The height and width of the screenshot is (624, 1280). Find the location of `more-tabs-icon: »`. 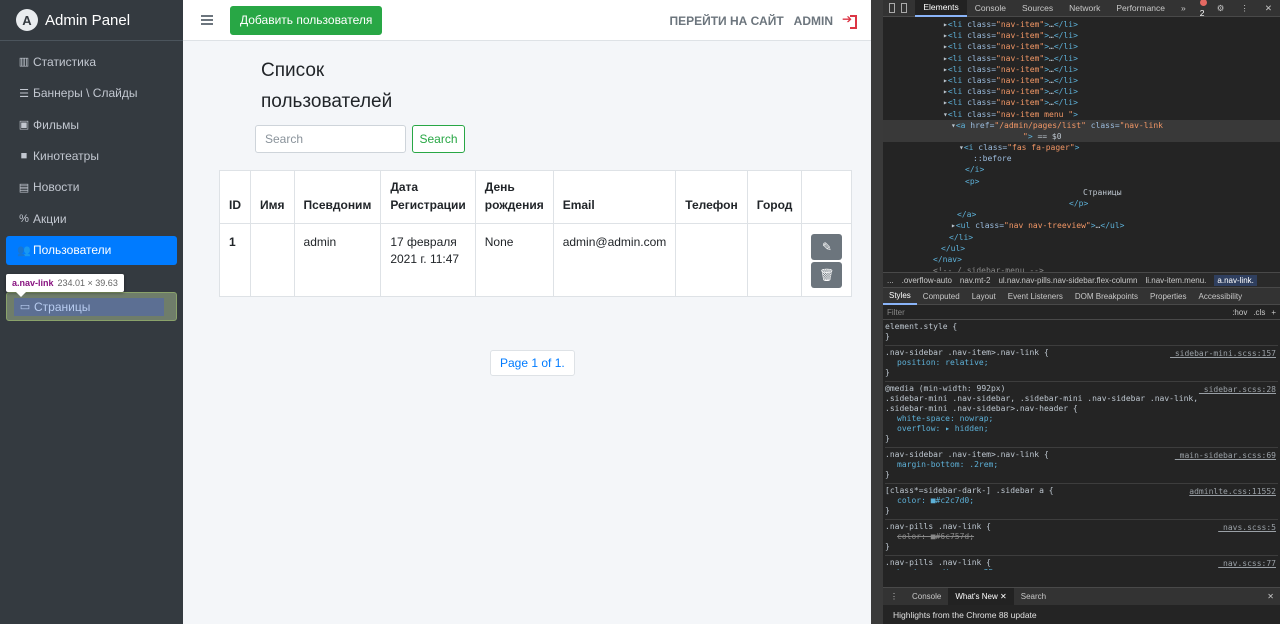

more-tabs-icon: » is located at coordinates (1183, 8).